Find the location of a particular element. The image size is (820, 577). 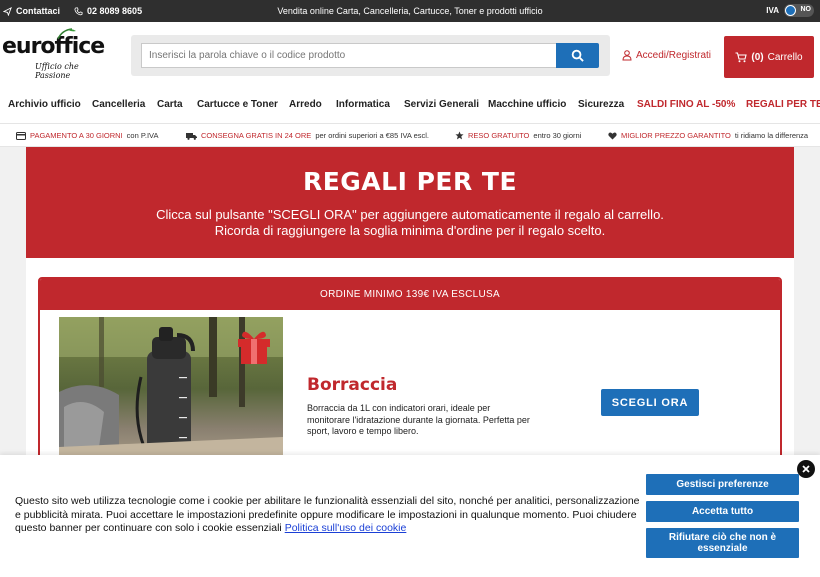

benefit-payment: PAGAMENTO A 30 GIORNI con P.IVA is located at coordinates (87, 135).